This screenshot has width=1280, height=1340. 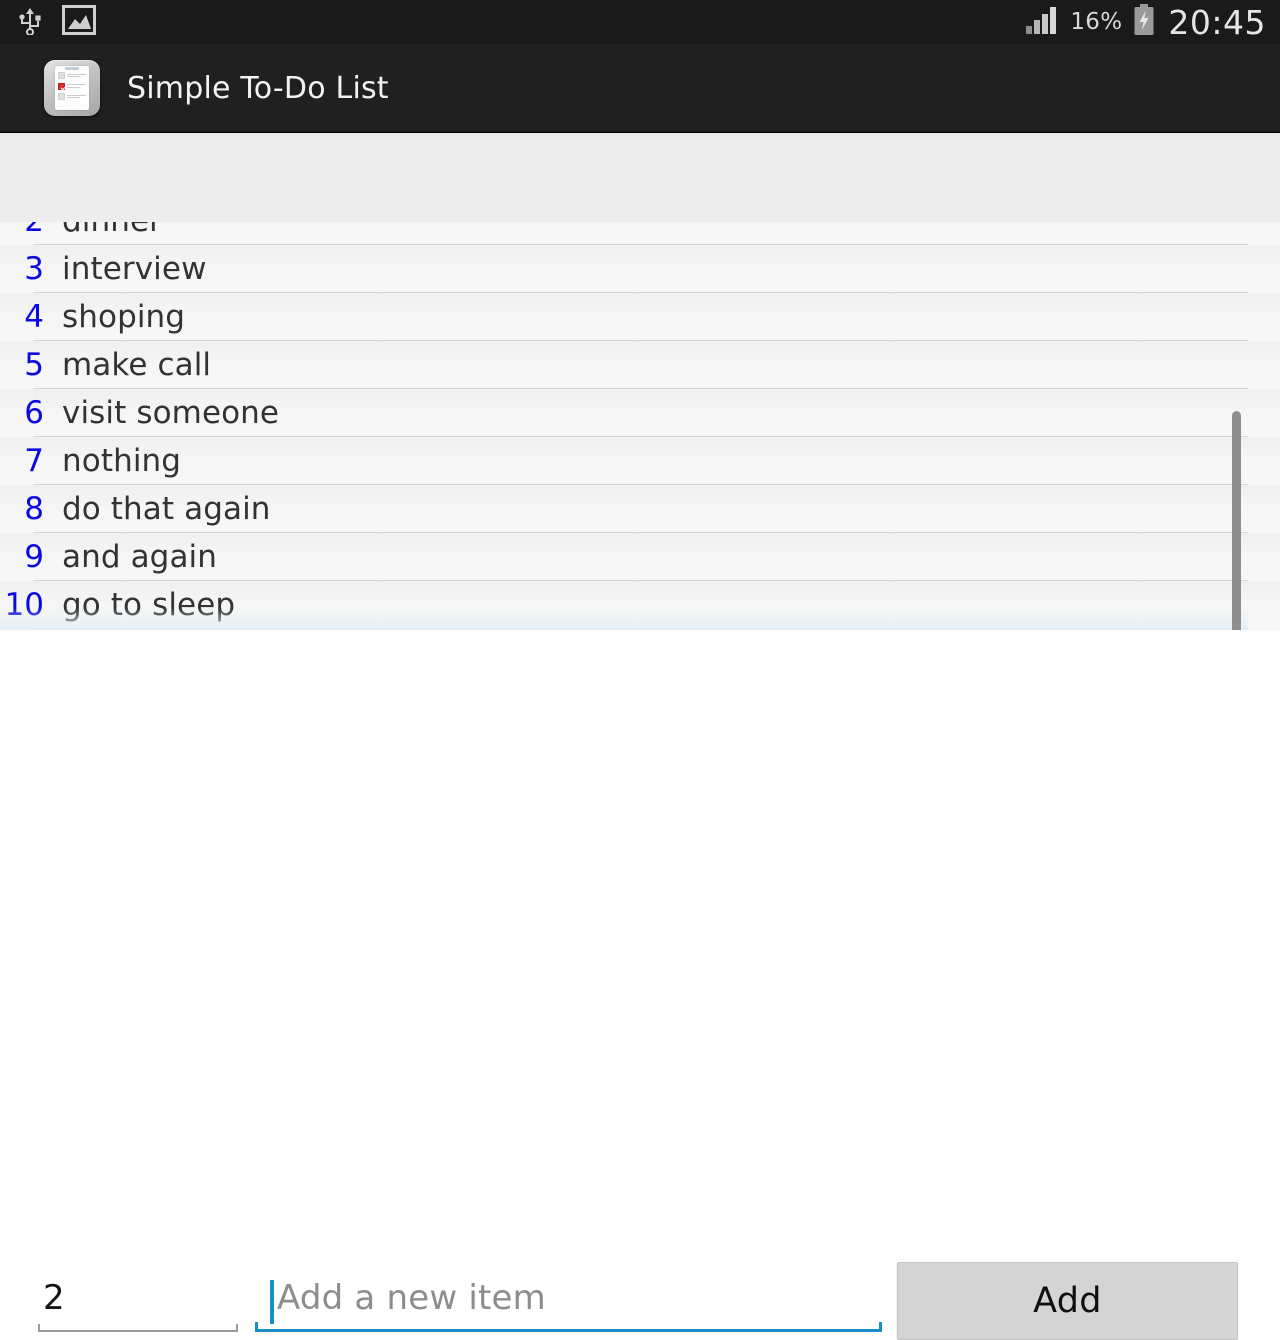 I want to click on battery-percent-label: 16%, so click(x=1096, y=22).